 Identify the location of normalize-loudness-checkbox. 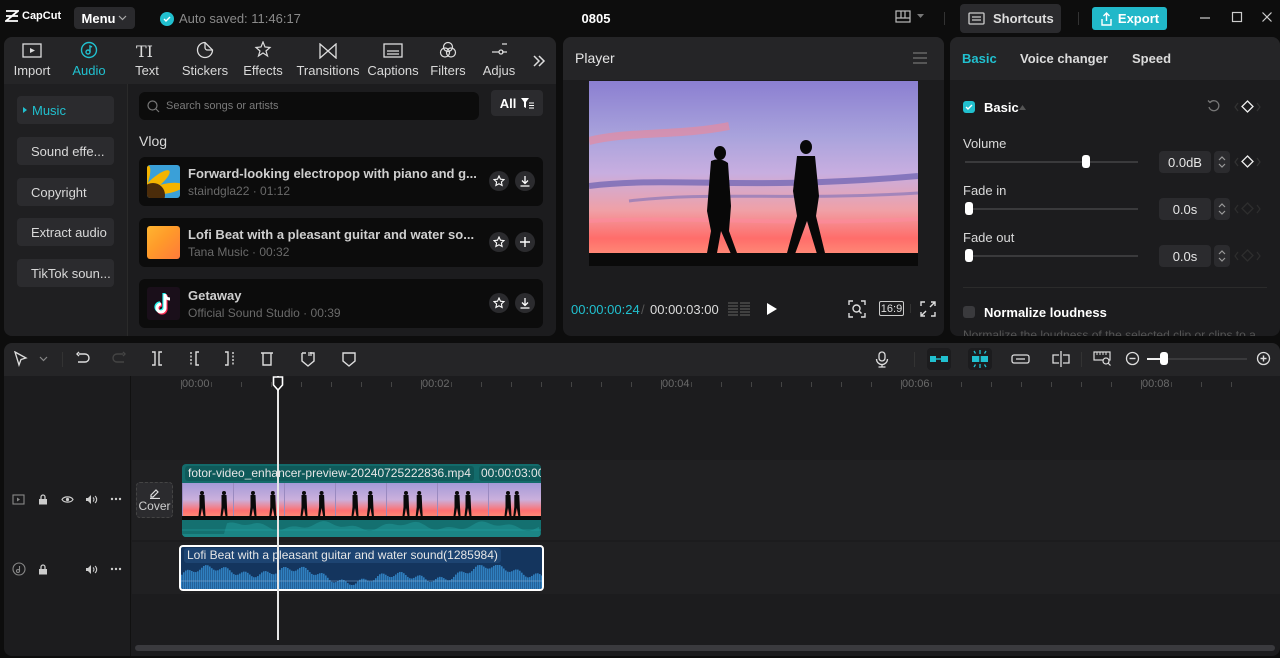
(969, 312).